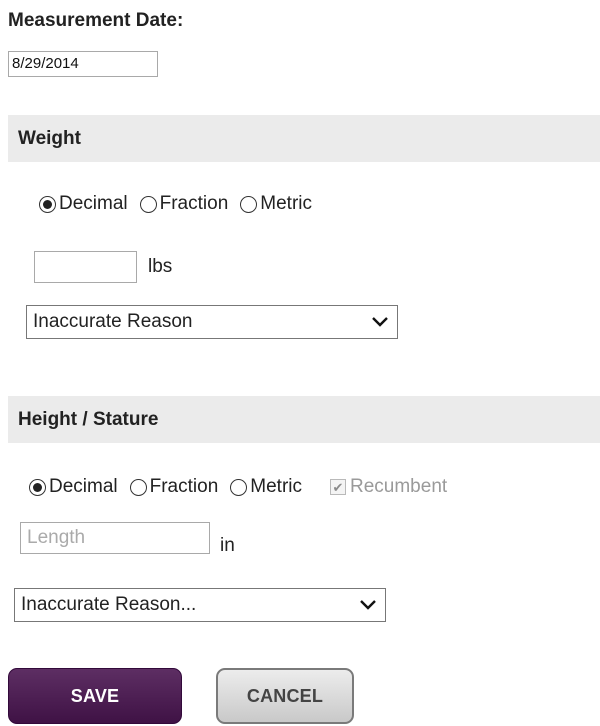 The image size is (600, 726). Describe the element at coordinates (285, 696) in the screenshot. I see `cancel-button: CANCEL` at that location.